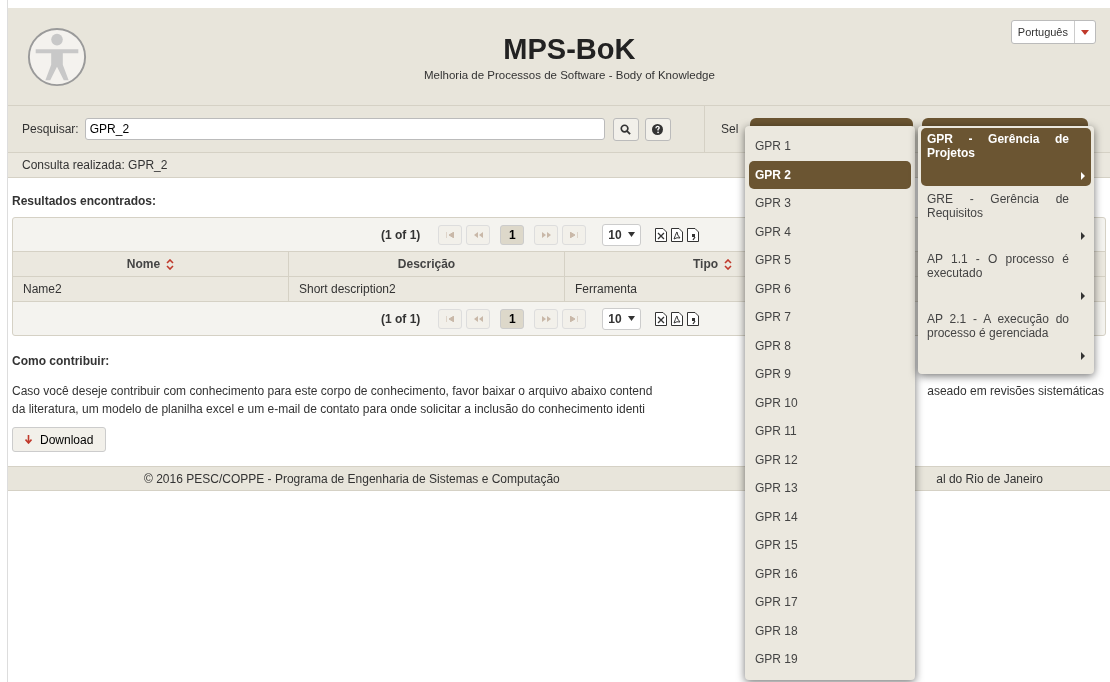 The width and height of the screenshot is (1110, 682). Describe the element at coordinates (427, 264) in the screenshot. I see `column-header: Descrição` at that location.